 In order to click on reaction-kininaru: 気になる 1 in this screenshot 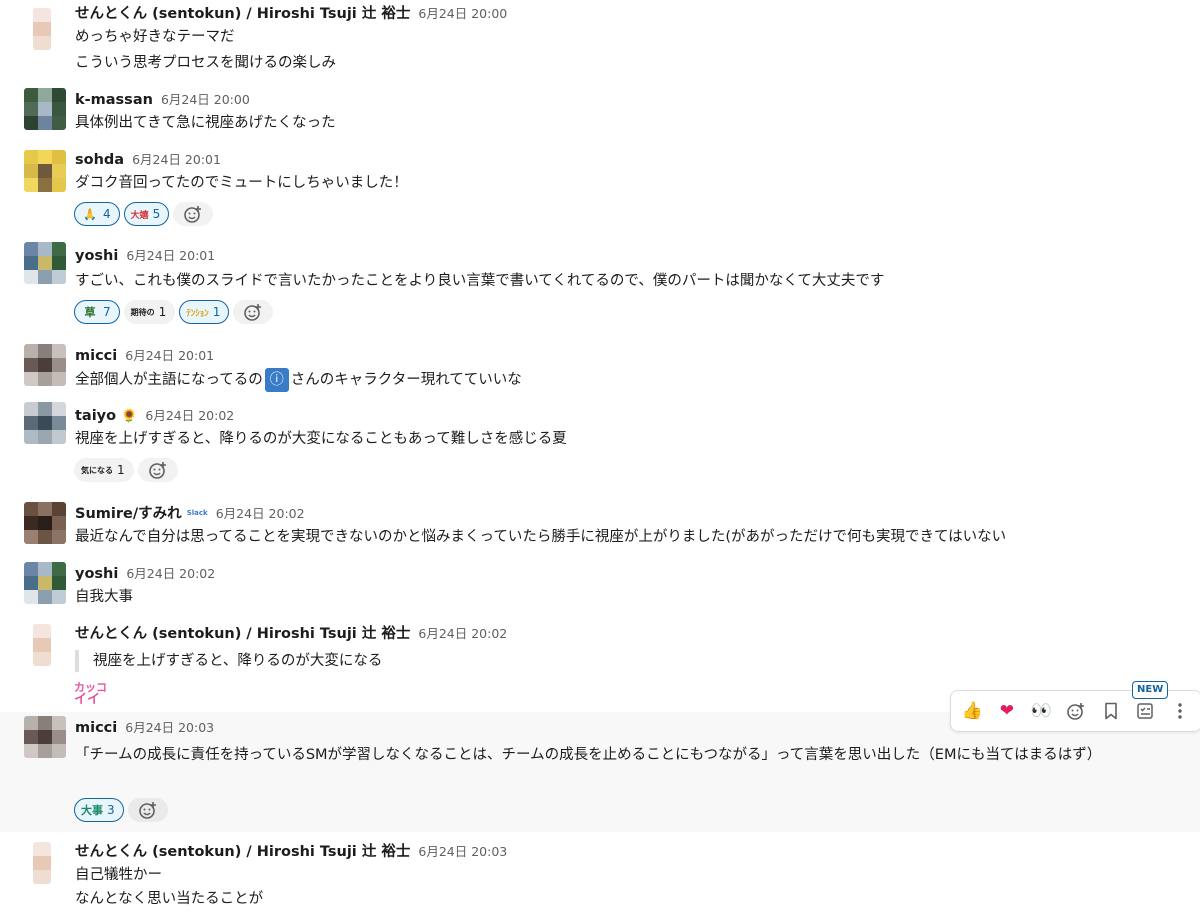, I will do `click(104, 470)`.